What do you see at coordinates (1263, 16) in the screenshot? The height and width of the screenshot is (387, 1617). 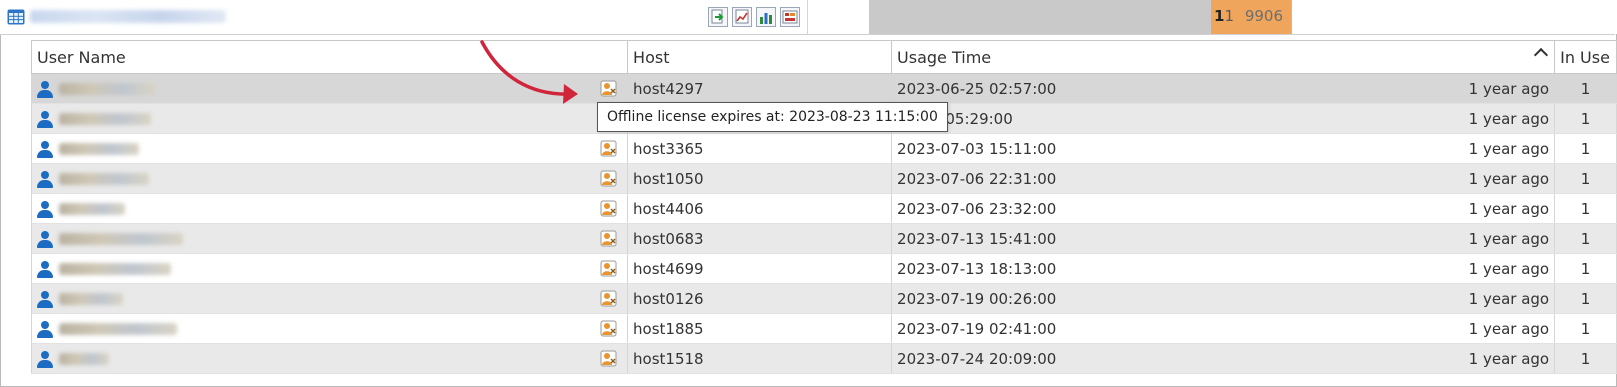 I see `license-total: 9906` at bounding box center [1263, 16].